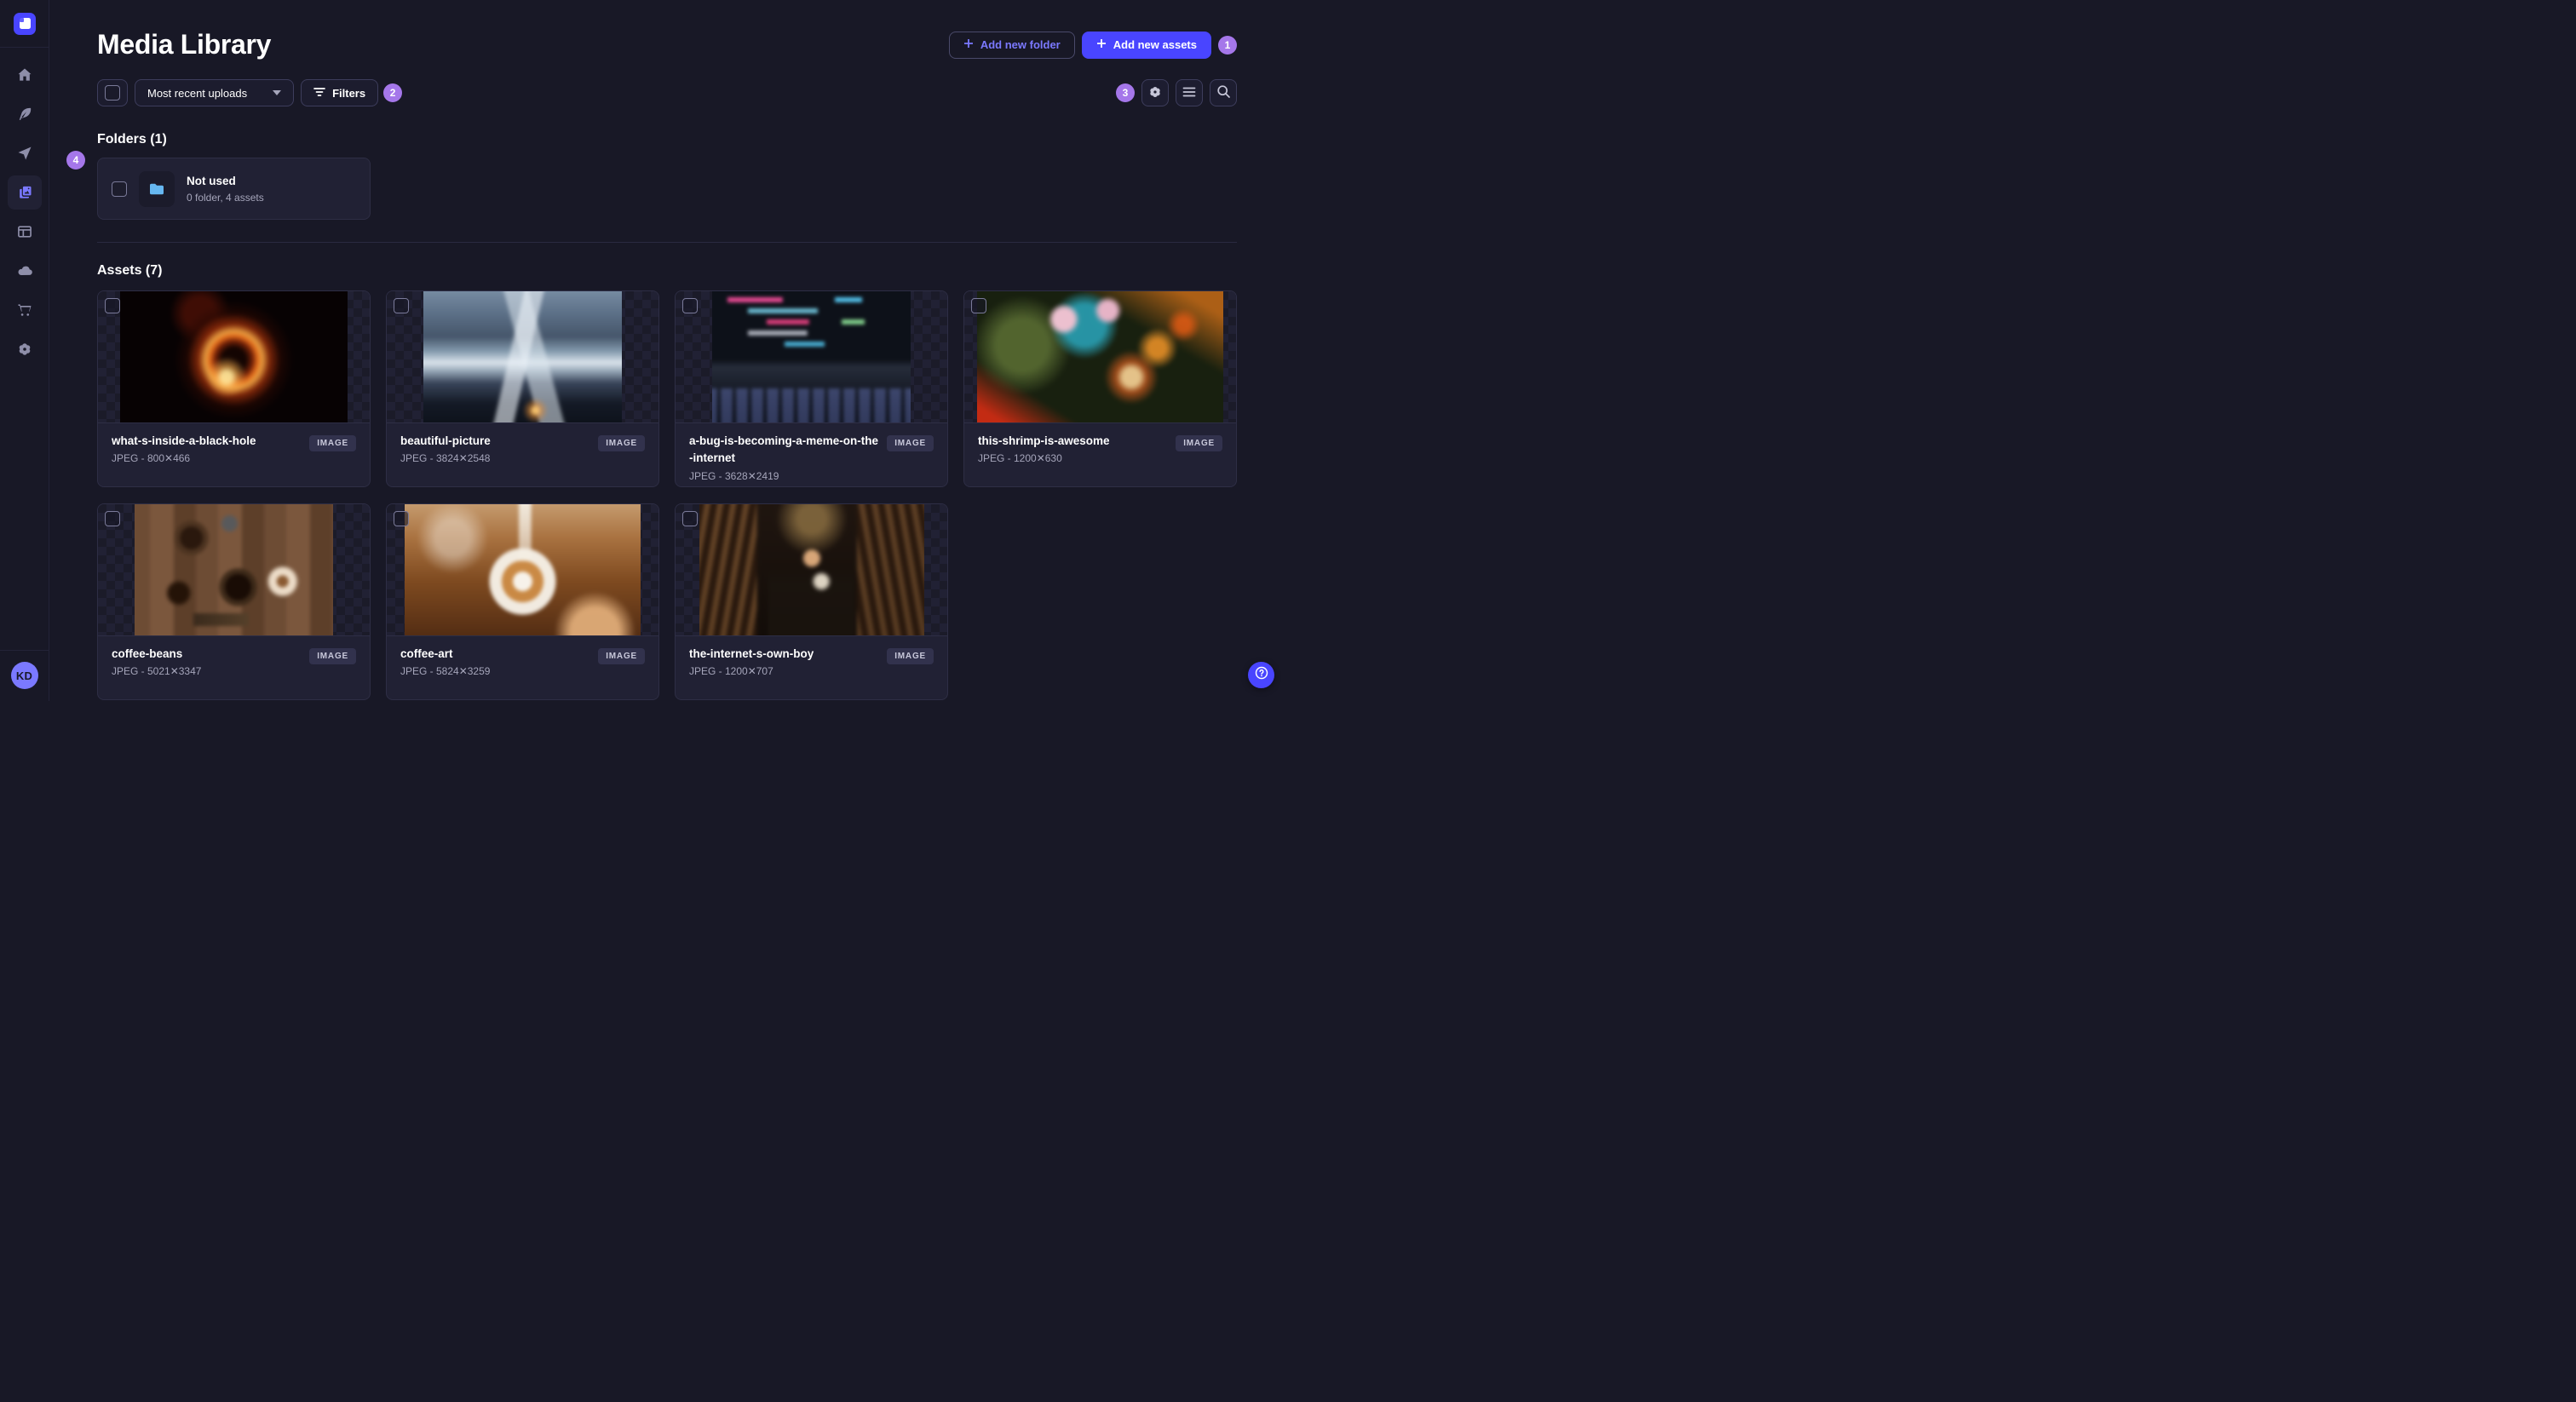 This screenshot has width=2576, height=1402. Describe the element at coordinates (197, 93) in the screenshot. I see `sort-select-value: Most recent uploads` at that location.